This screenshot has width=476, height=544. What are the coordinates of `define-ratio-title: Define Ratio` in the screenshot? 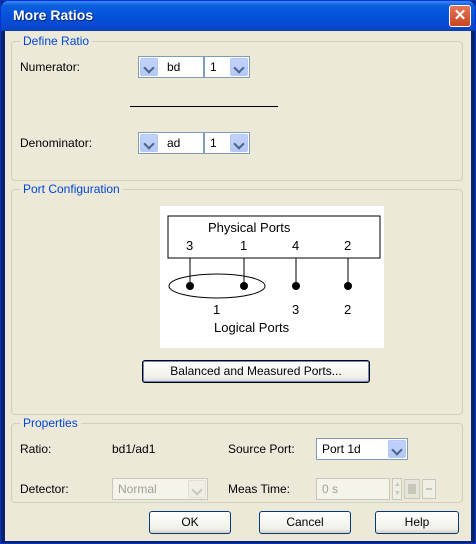 It's located at (56, 41).